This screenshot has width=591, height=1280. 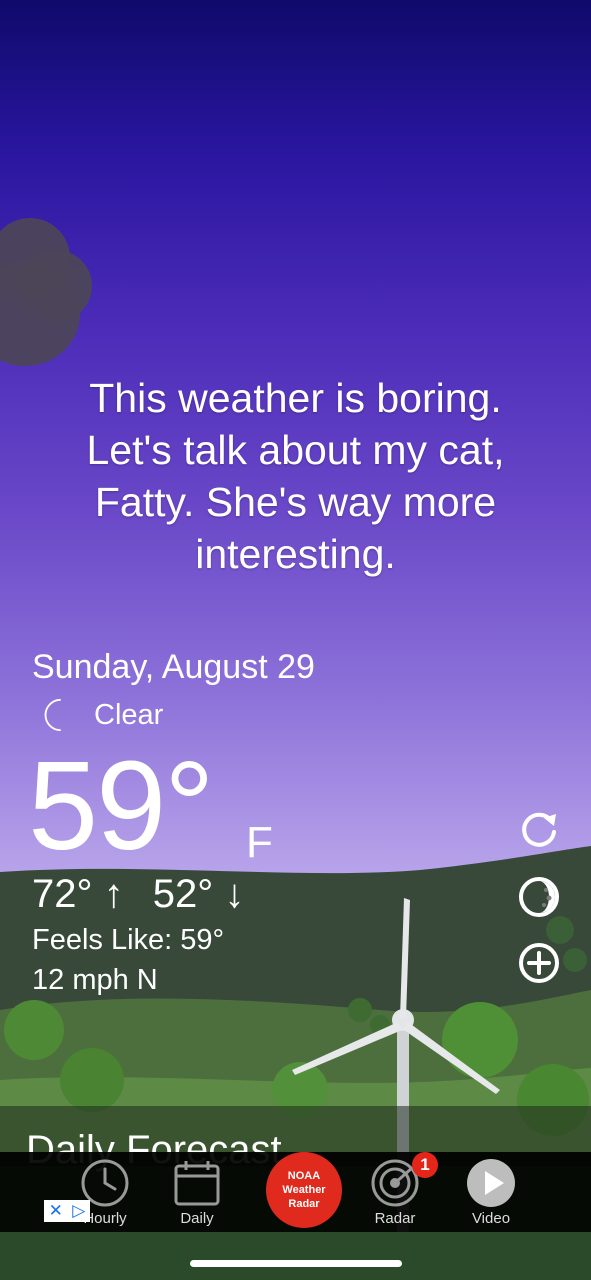 I want to click on up-arrow-icon: ↑, so click(x=113, y=894).